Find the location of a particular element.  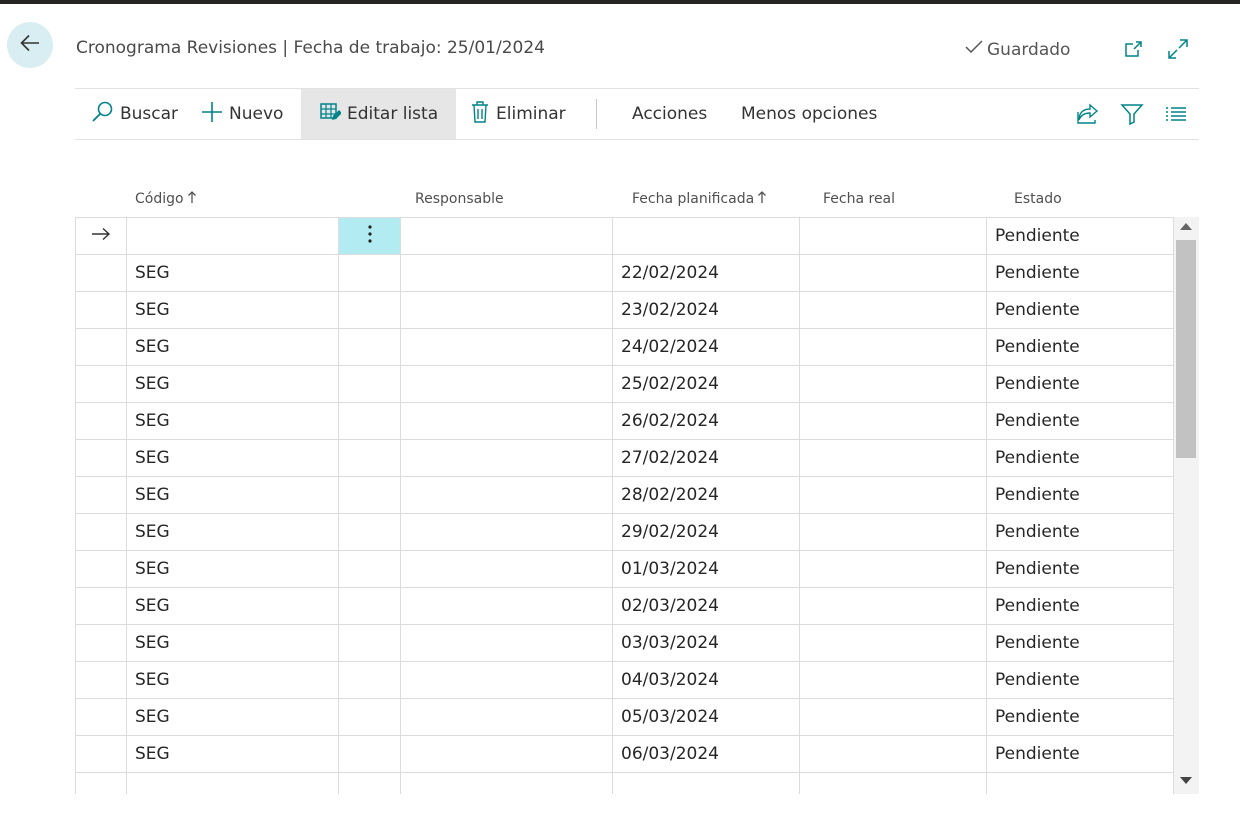

cell-planned-date: 29/02/2024 is located at coordinates (706, 532).